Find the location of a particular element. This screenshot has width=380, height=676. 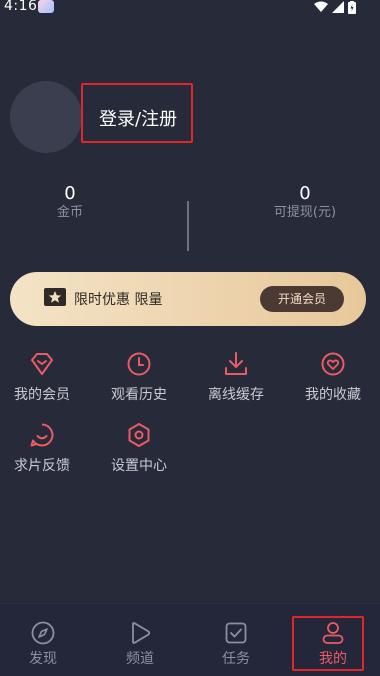

status-icons is located at coordinates (335, 7).